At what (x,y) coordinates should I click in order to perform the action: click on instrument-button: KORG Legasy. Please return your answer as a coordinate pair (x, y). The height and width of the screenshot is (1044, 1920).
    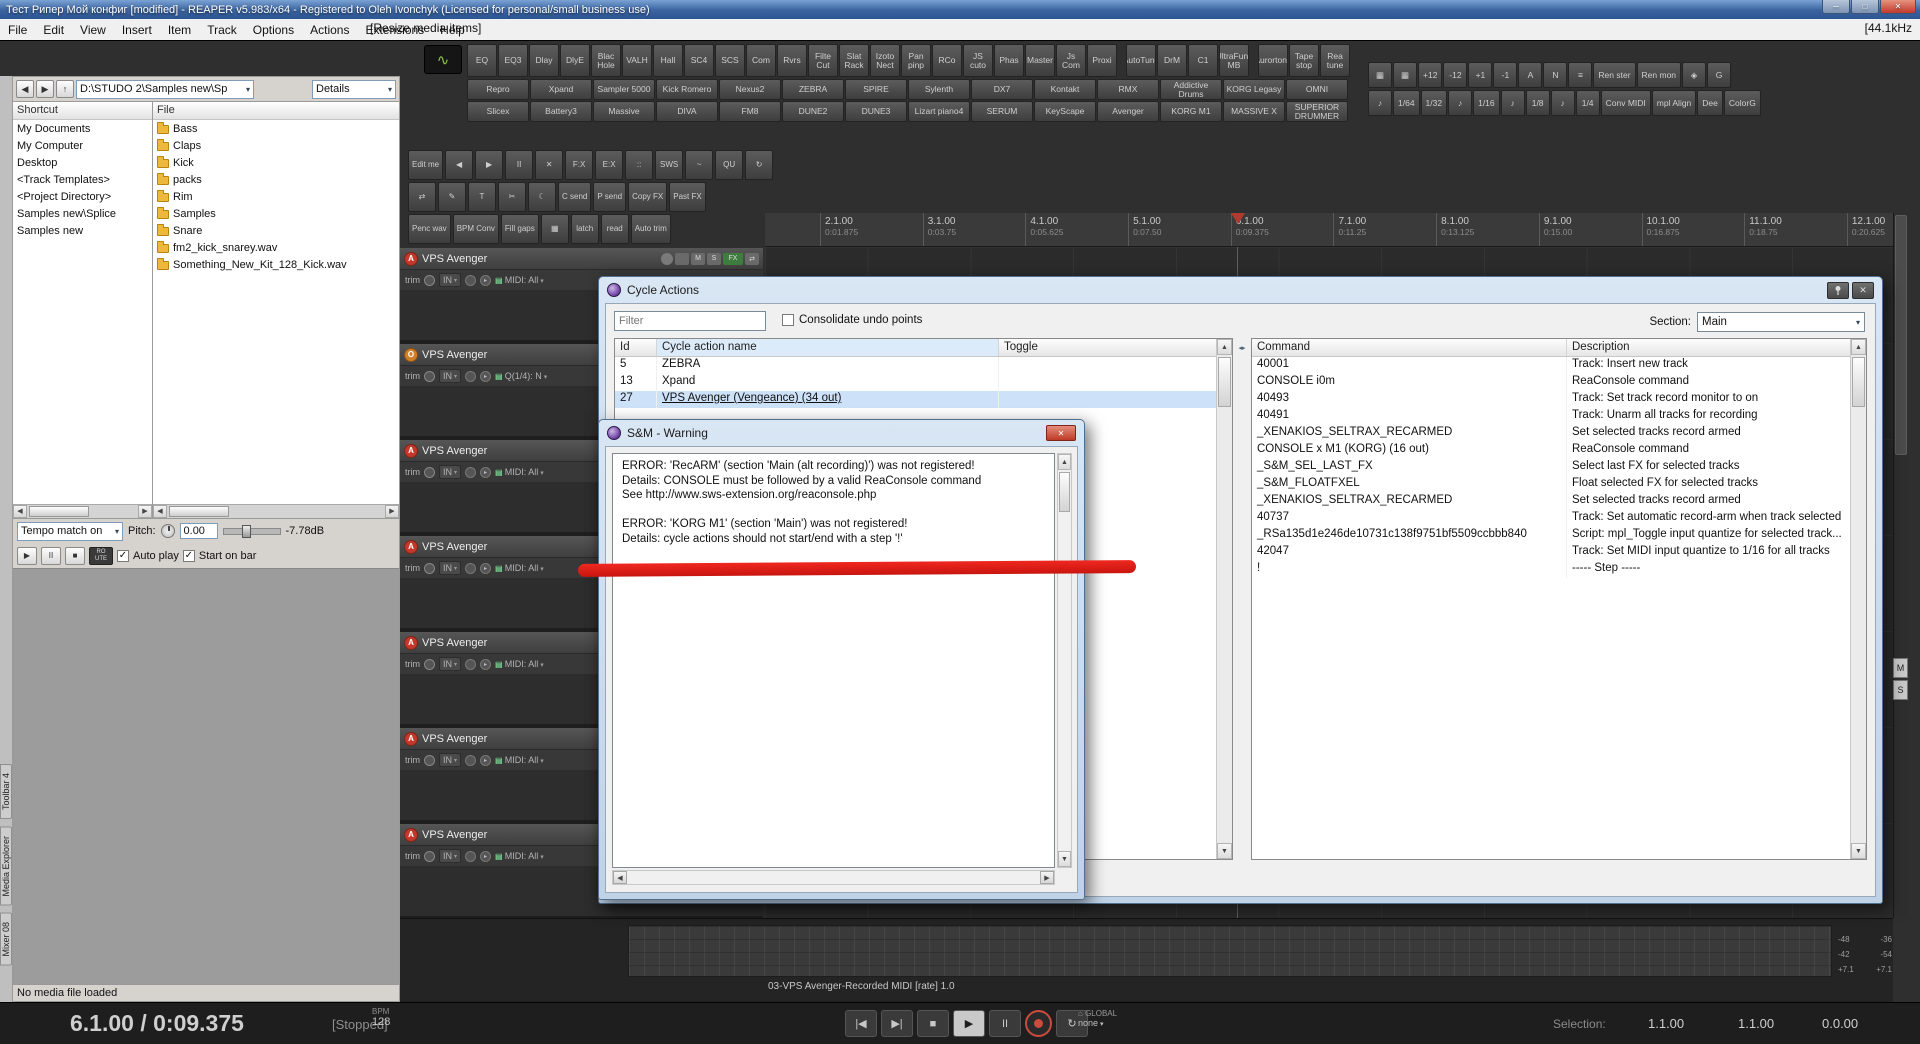
    Looking at the image, I should click on (1254, 89).